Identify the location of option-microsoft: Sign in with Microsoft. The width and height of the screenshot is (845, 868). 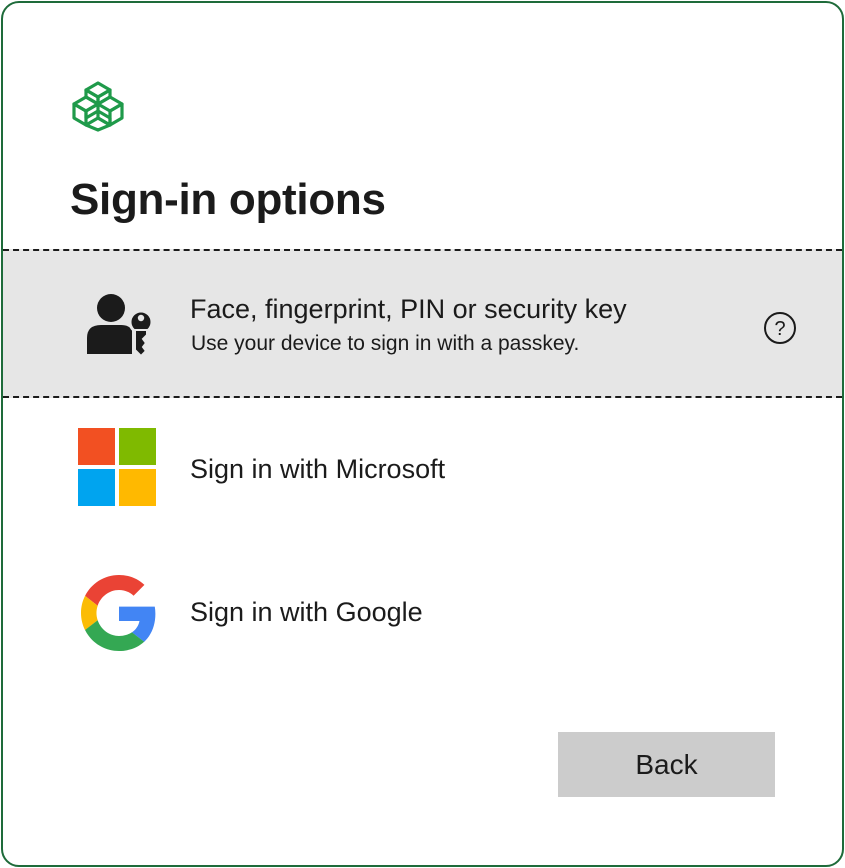
(422, 468).